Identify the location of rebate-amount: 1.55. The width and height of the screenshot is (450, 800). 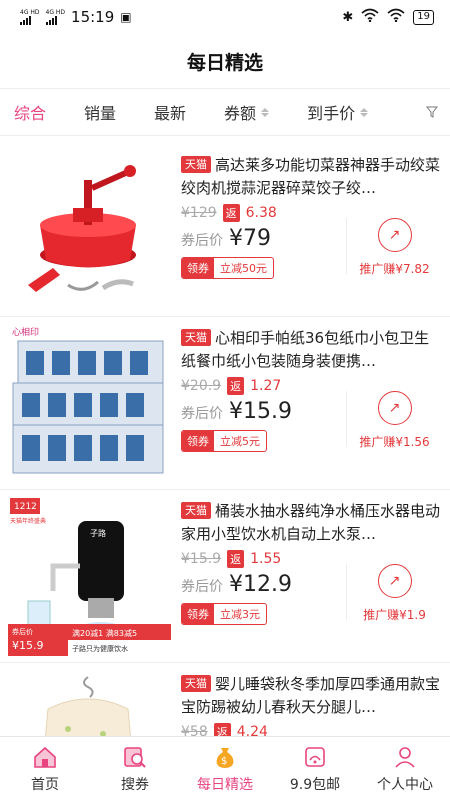
(266, 559).